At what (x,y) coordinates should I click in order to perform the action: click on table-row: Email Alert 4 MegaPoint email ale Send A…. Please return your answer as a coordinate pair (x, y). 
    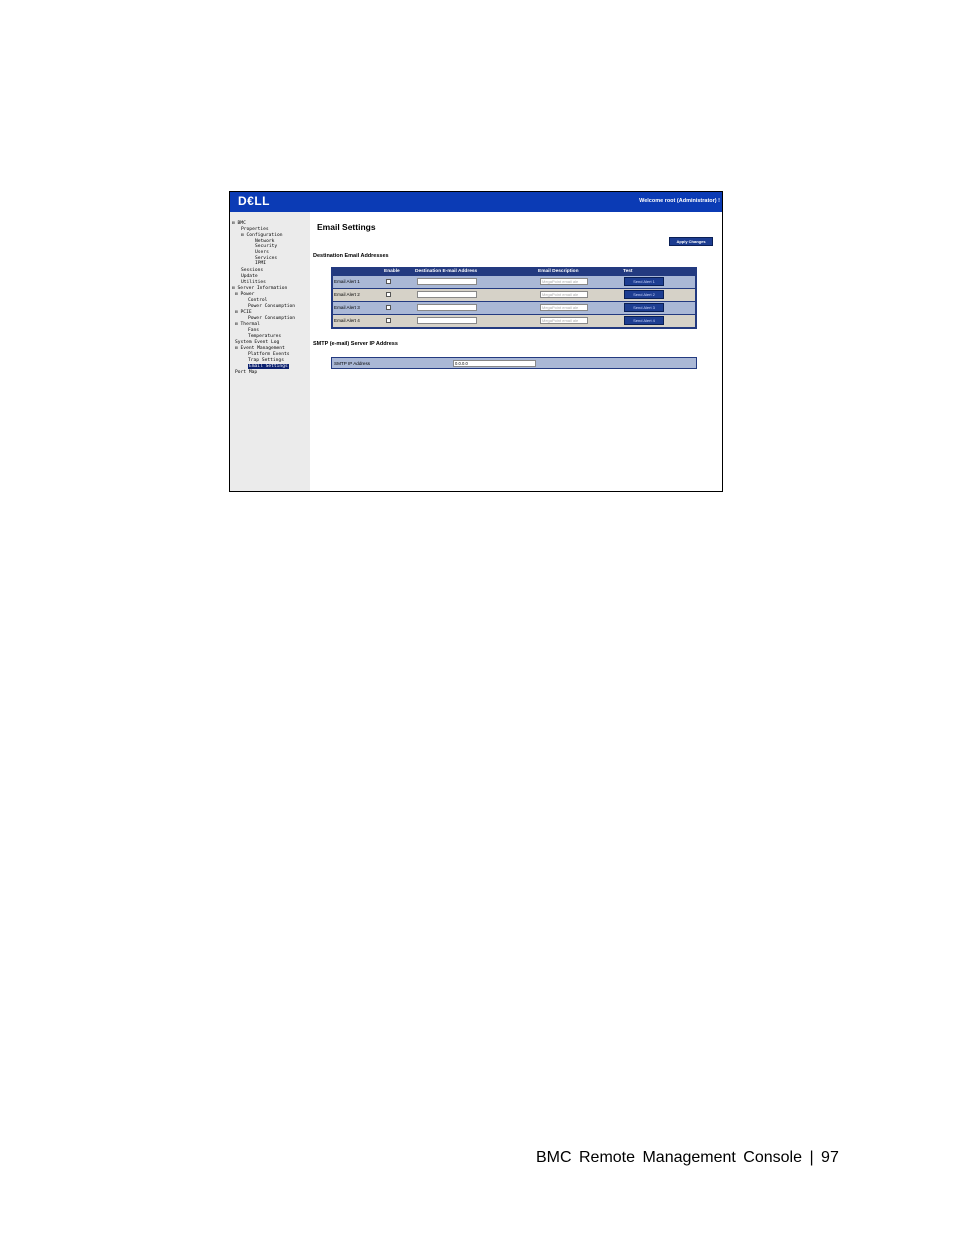
    Looking at the image, I should click on (514, 321).